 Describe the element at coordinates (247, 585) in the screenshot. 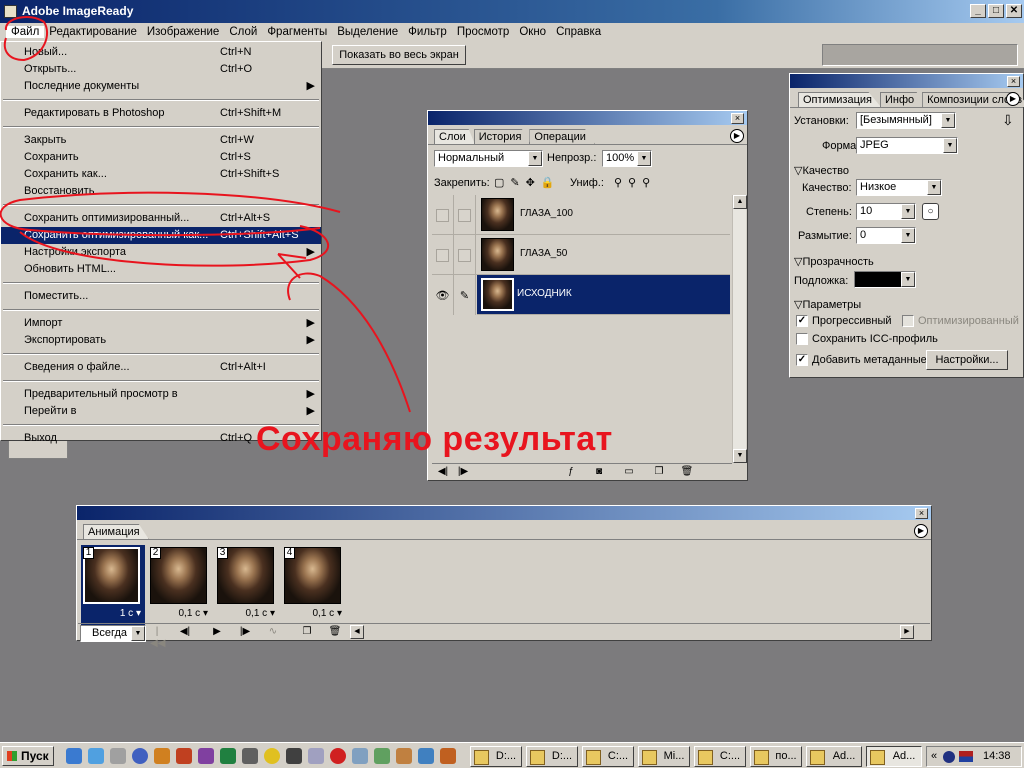

I see `animation-frame: 3 0,1 с ▾` at that location.